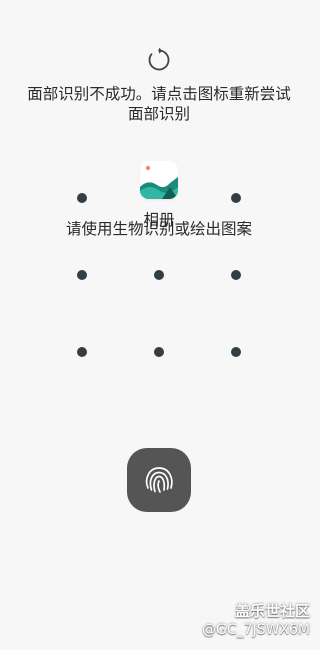  I want to click on gallery-icon, so click(159, 180).